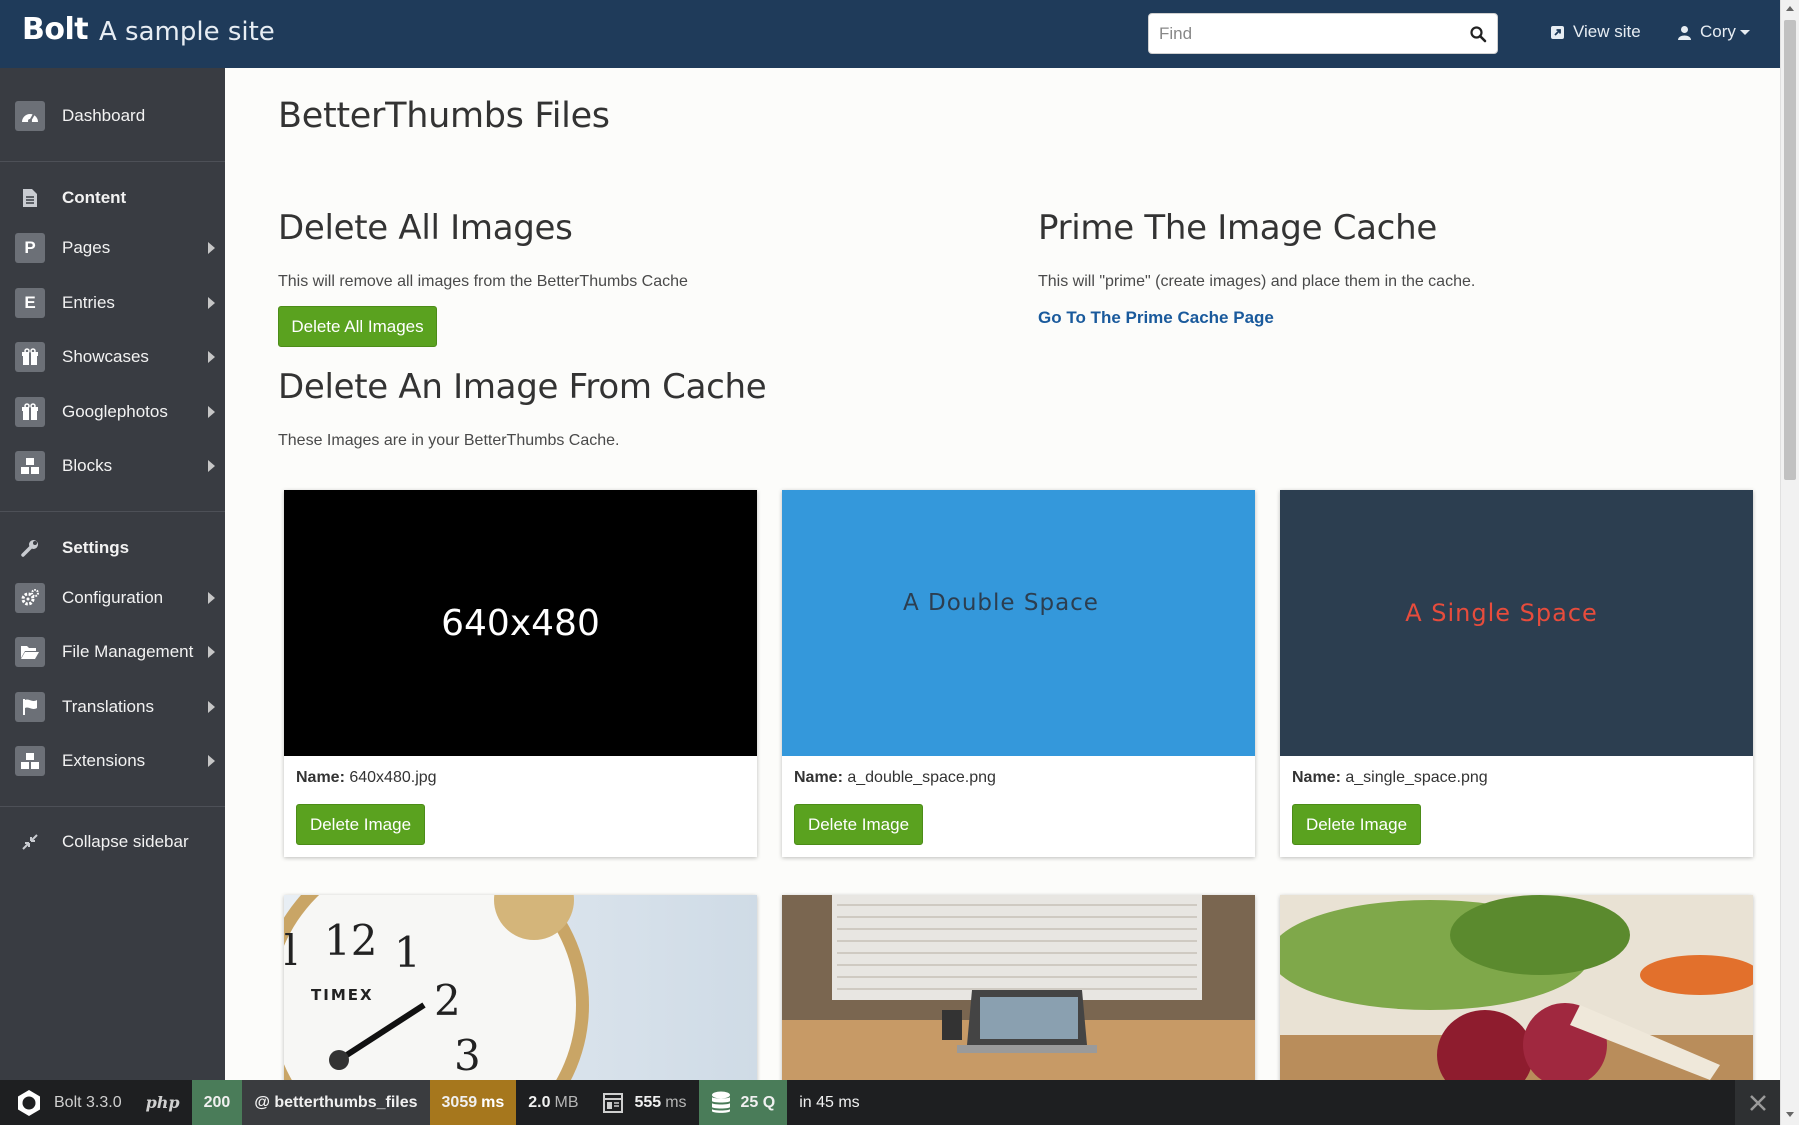 The width and height of the screenshot is (1799, 1125). I want to click on search-box, so click(1323, 33).